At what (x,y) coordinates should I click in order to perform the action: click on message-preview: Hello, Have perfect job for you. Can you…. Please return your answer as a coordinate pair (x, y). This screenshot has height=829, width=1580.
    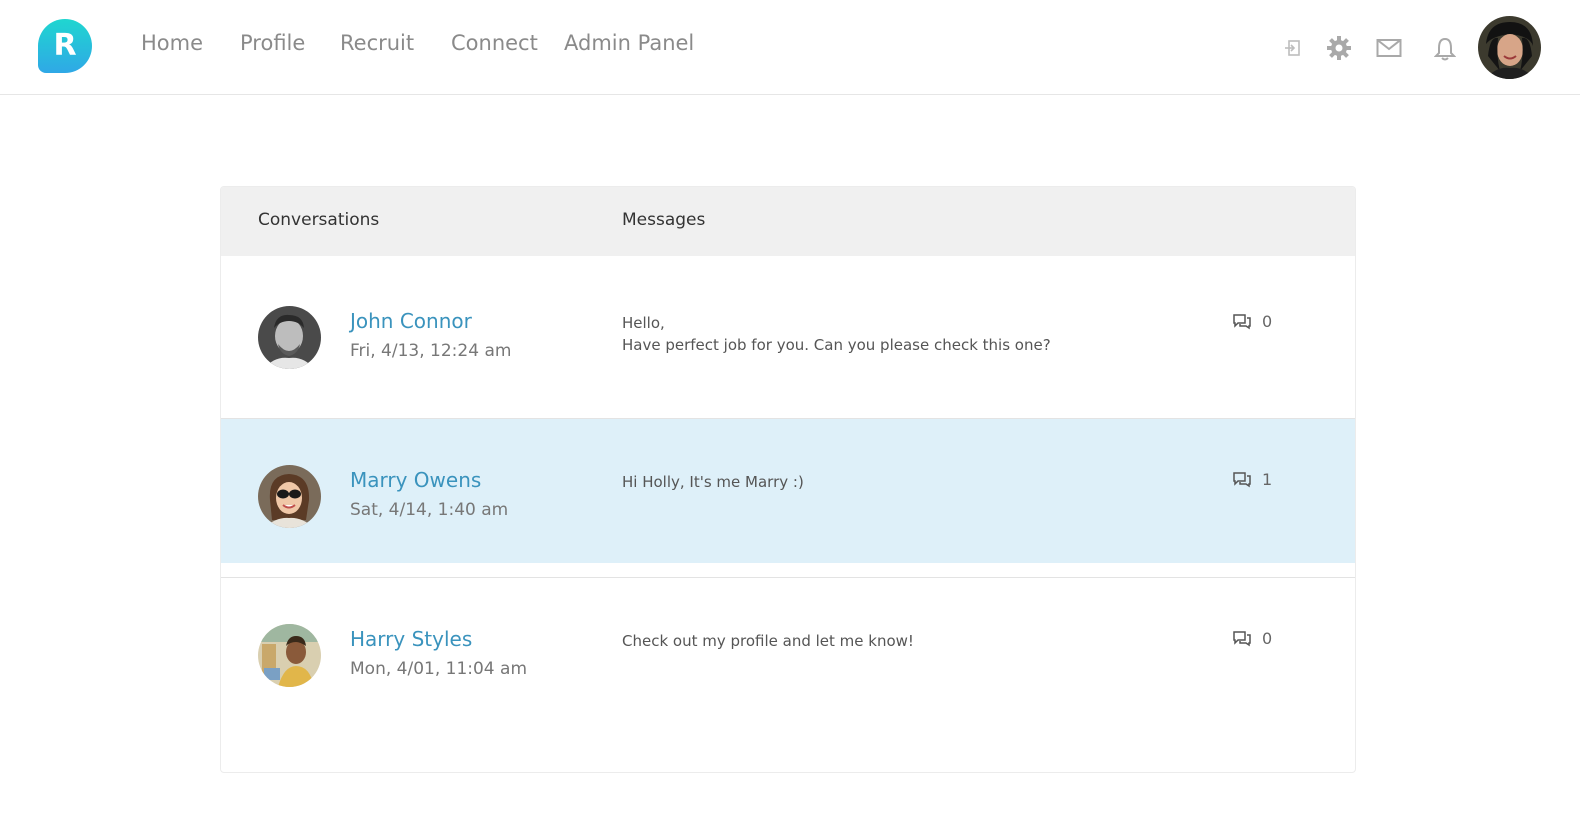
    Looking at the image, I should click on (836, 334).